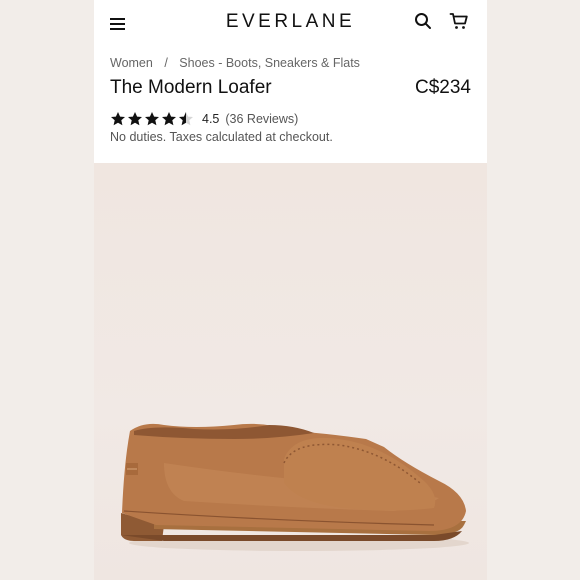  What do you see at coordinates (261, 119) in the screenshot?
I see `reviews-link: (36 Reviews)` at bounding box center [261, 119].